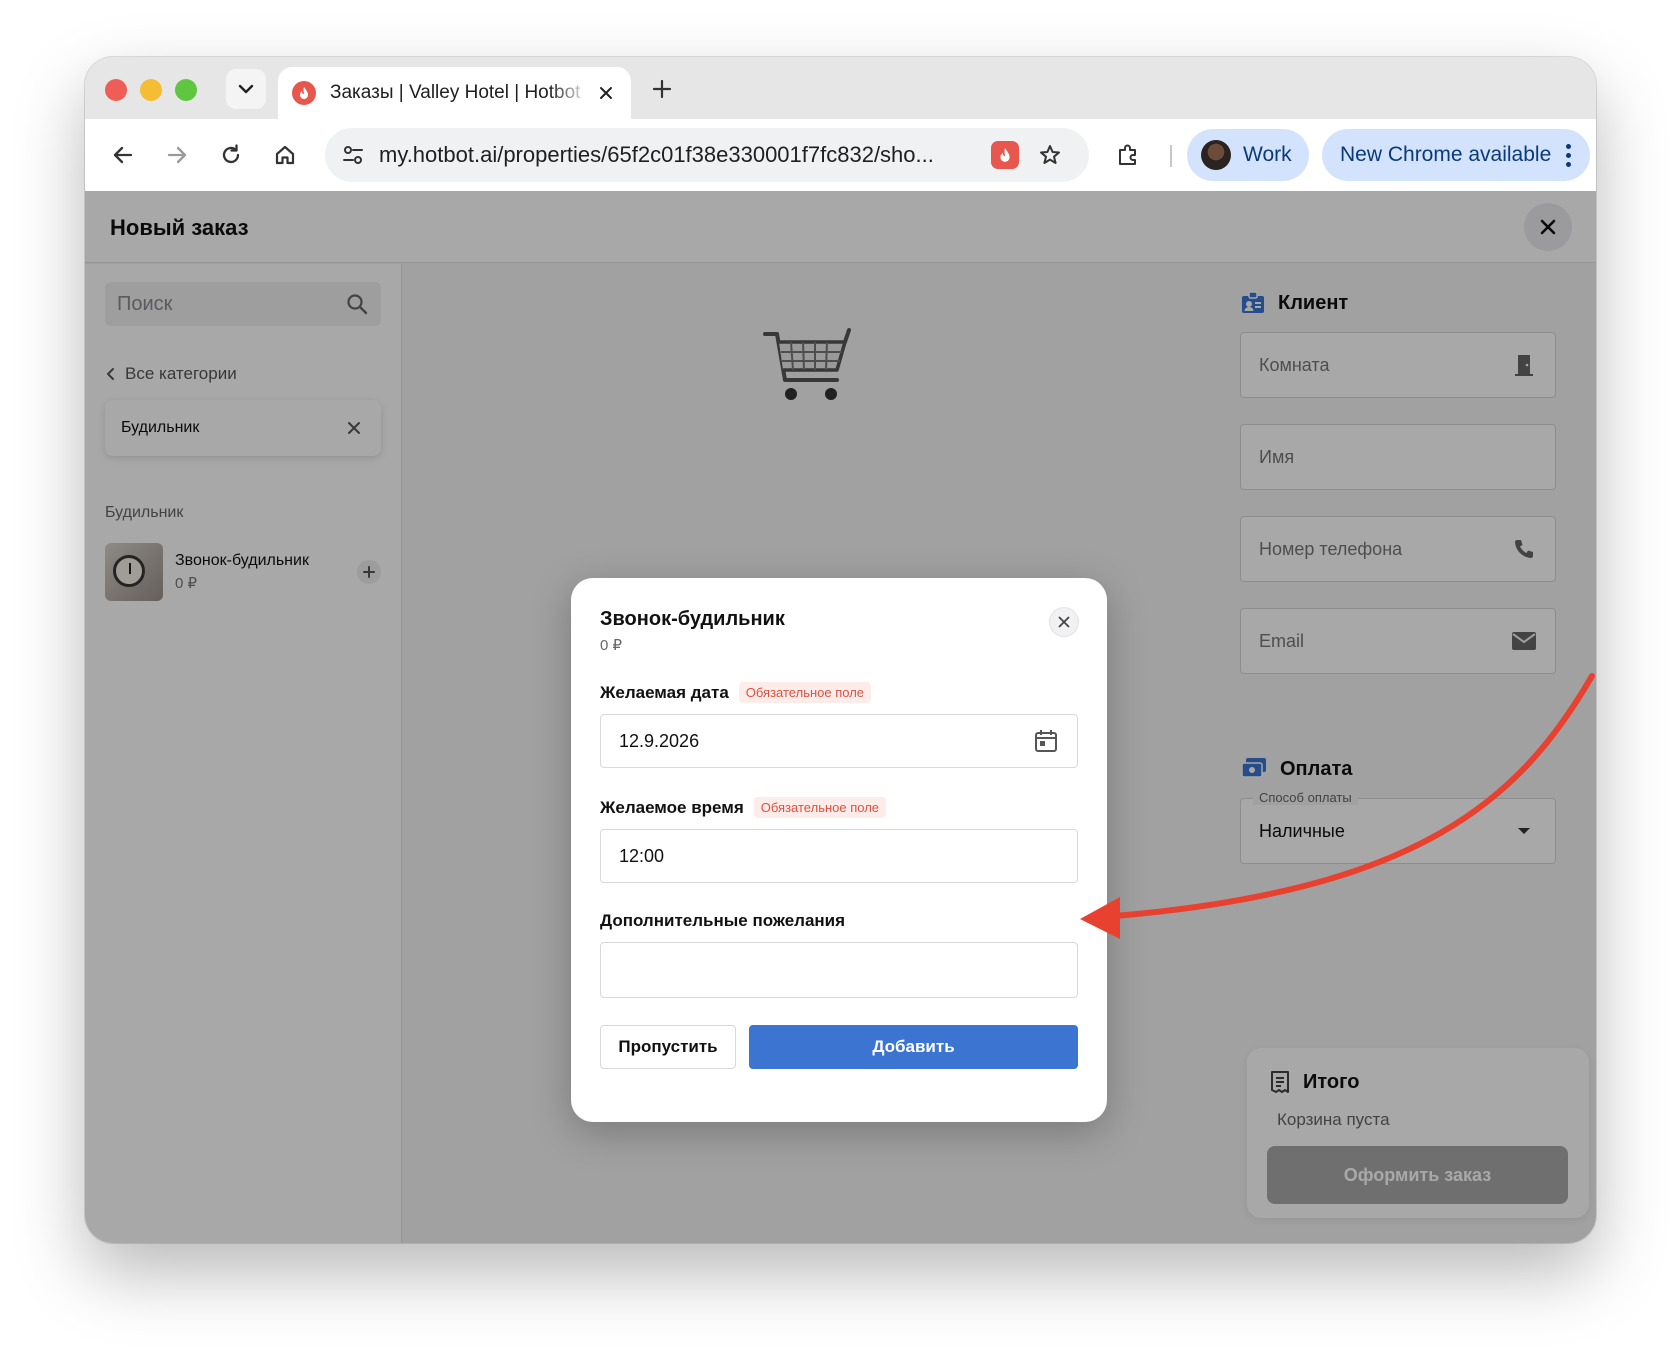 The width and height of the screenshot is (1680, 1354). I want to click on tab-bar: Заказы | Valley Hotel | Hotbot, so click(840, 88).